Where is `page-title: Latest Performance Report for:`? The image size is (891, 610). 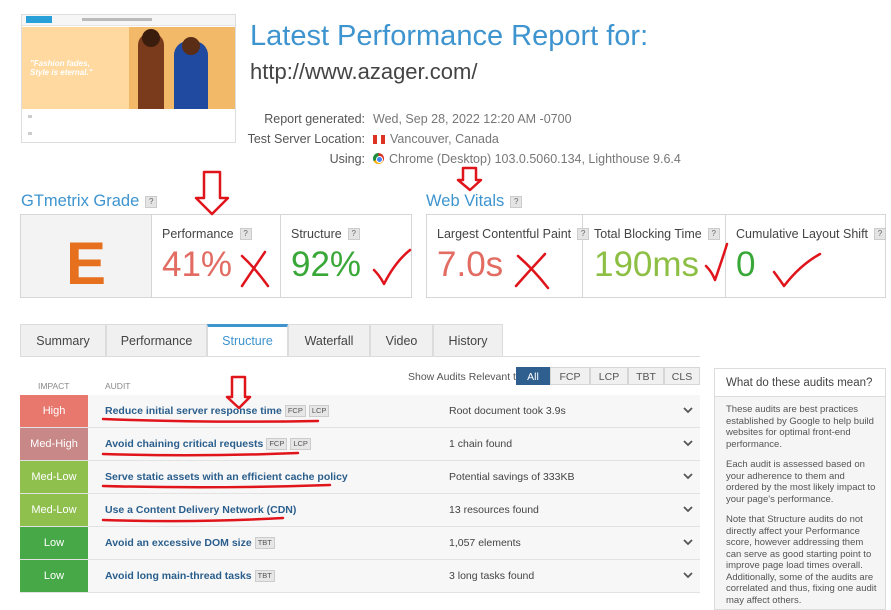
page-title: Latest Performance Report for: is located at coordinates (449, 36).